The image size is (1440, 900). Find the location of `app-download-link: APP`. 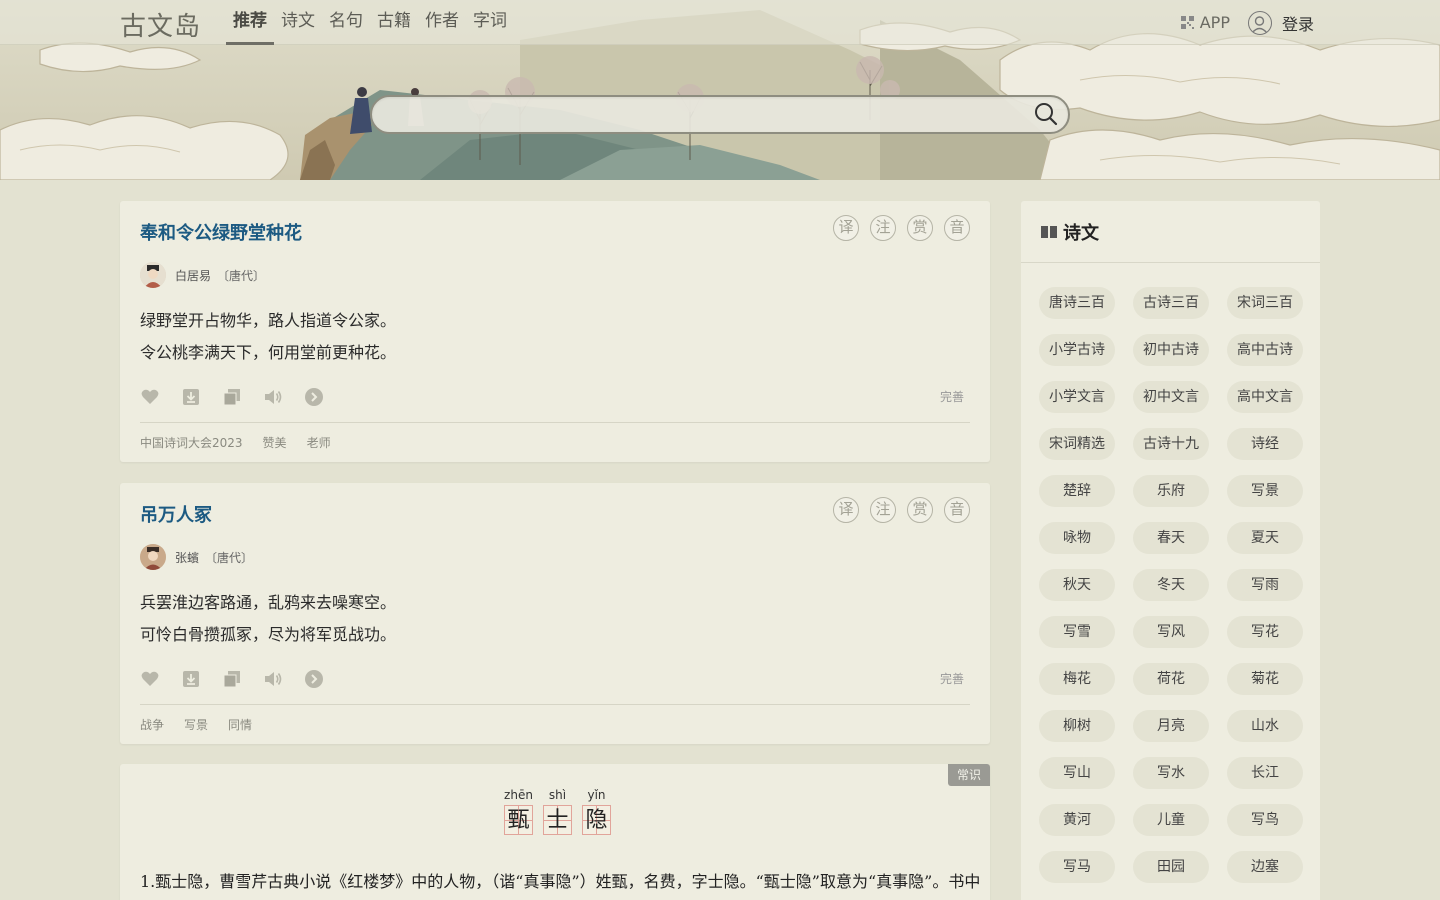

app-download-link: APP is located at coordinates (1205, 22).